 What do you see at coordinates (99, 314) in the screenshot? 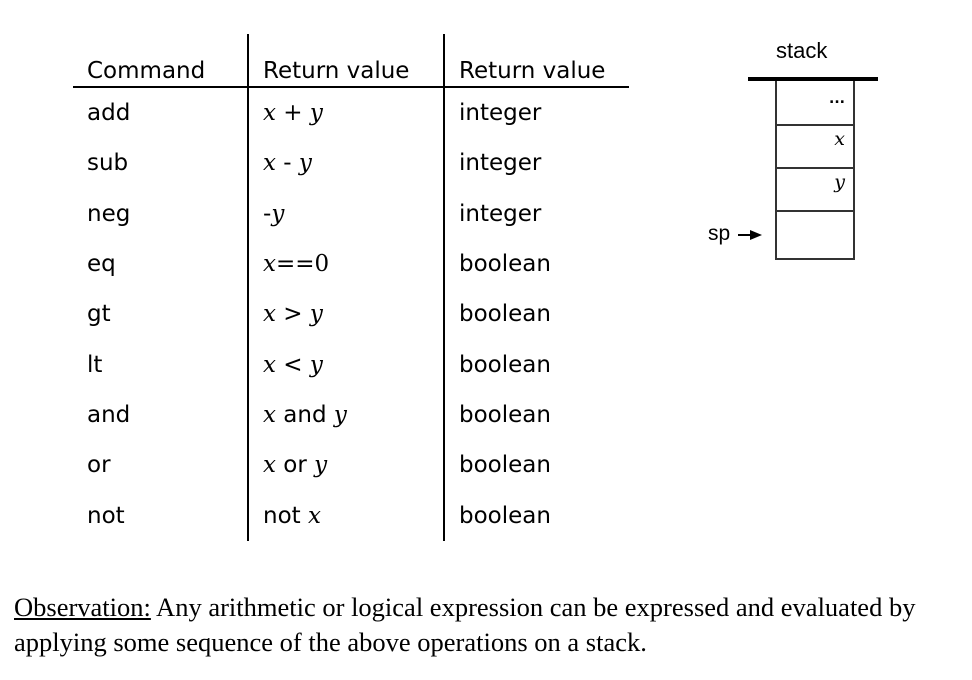
I see `command-cell: gt` at bounding box center [99, 314].